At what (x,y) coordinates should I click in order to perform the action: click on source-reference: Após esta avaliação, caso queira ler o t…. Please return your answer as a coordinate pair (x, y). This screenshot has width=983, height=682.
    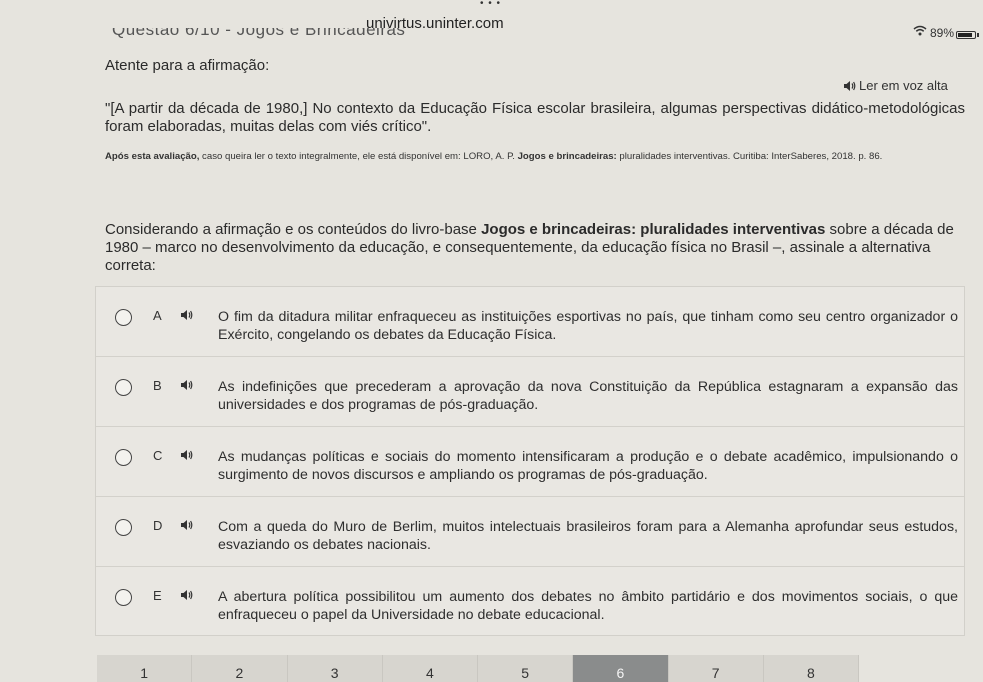
    Looking at the image, I should click on (540, 156).